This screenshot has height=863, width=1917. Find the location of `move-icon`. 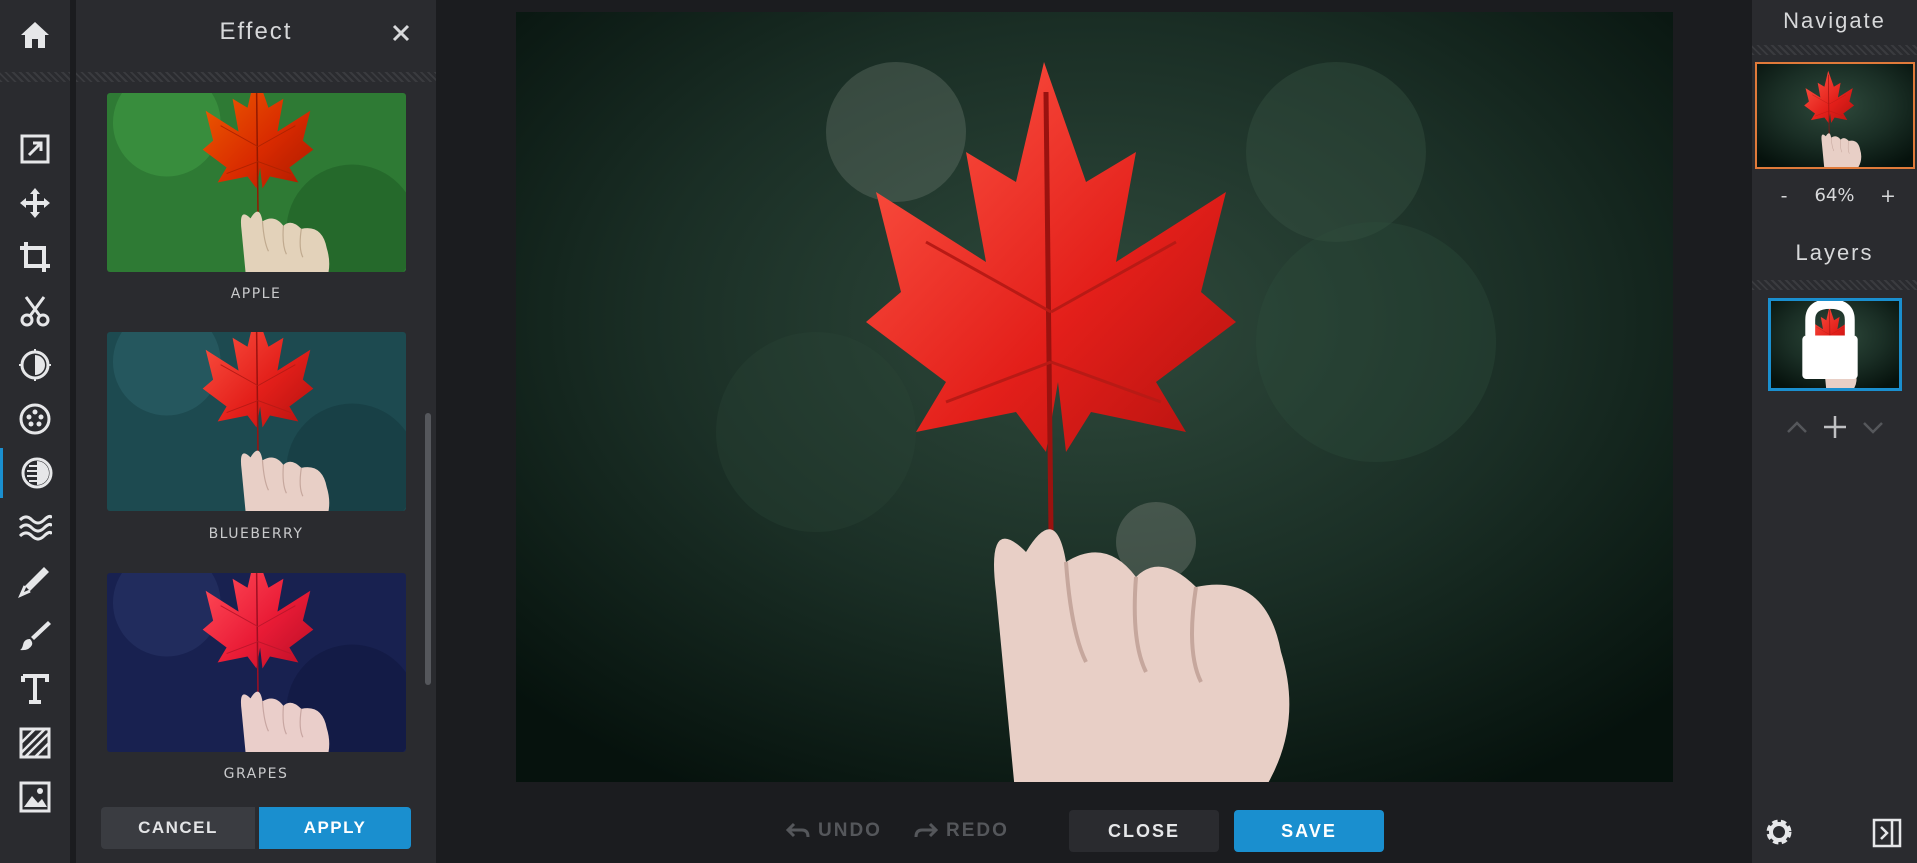

move-icon is located at coordinates (35, 203).